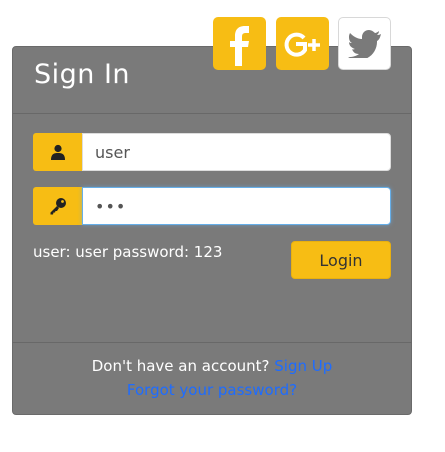 Image resolution: width=445 pixels, height=452 pixels. I want to click on password-addon, so click(57, 206).